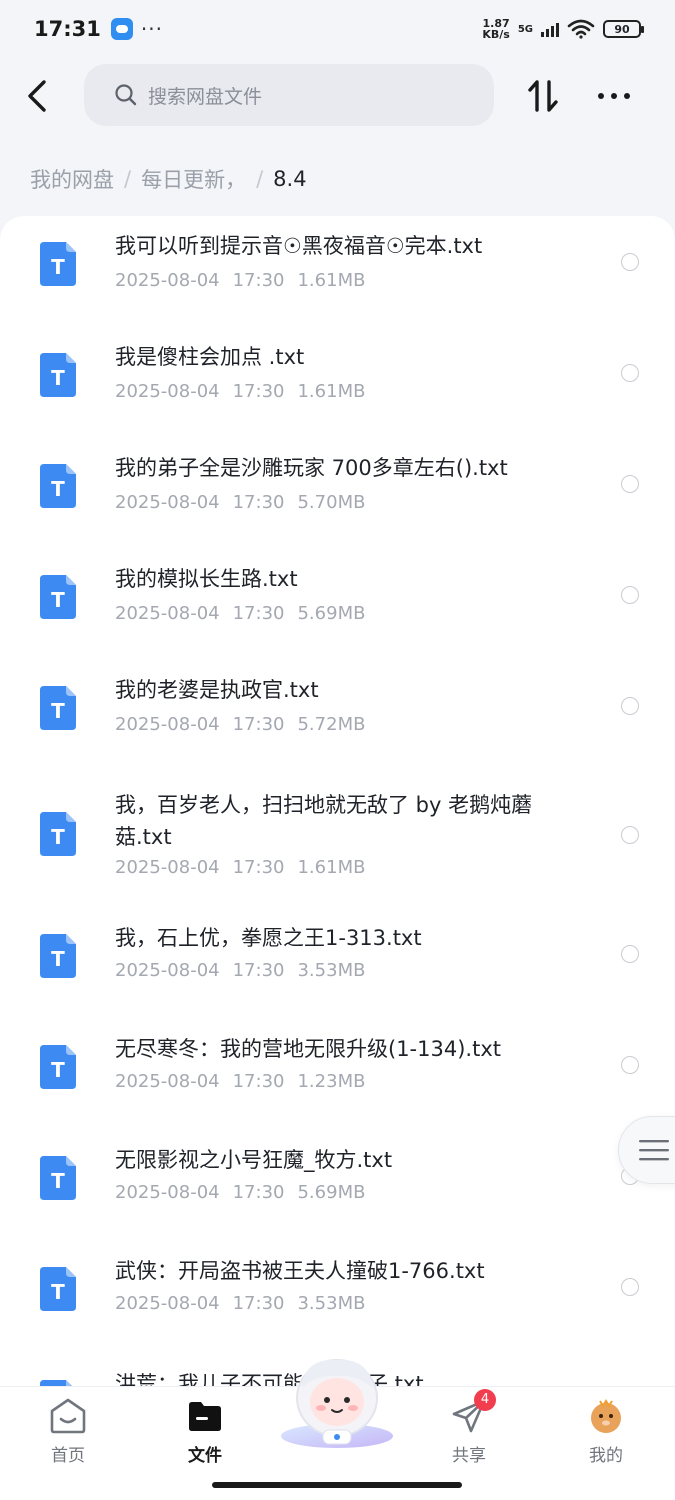 Image resolution: width=675 pixels, height=1500 pixels. I want to click on status-time: 17:31, so click(67, 29).